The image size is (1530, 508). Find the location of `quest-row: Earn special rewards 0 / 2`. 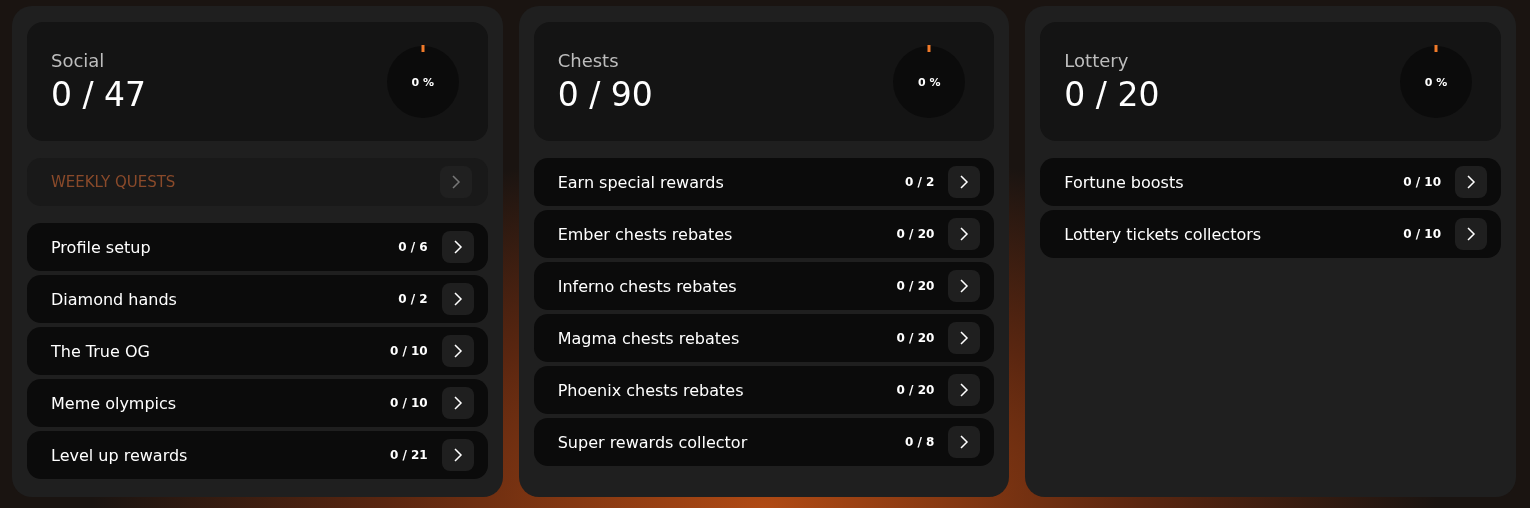

quest-row: Earn special rewards 0 / 2 is located at coordinates (764, 182).